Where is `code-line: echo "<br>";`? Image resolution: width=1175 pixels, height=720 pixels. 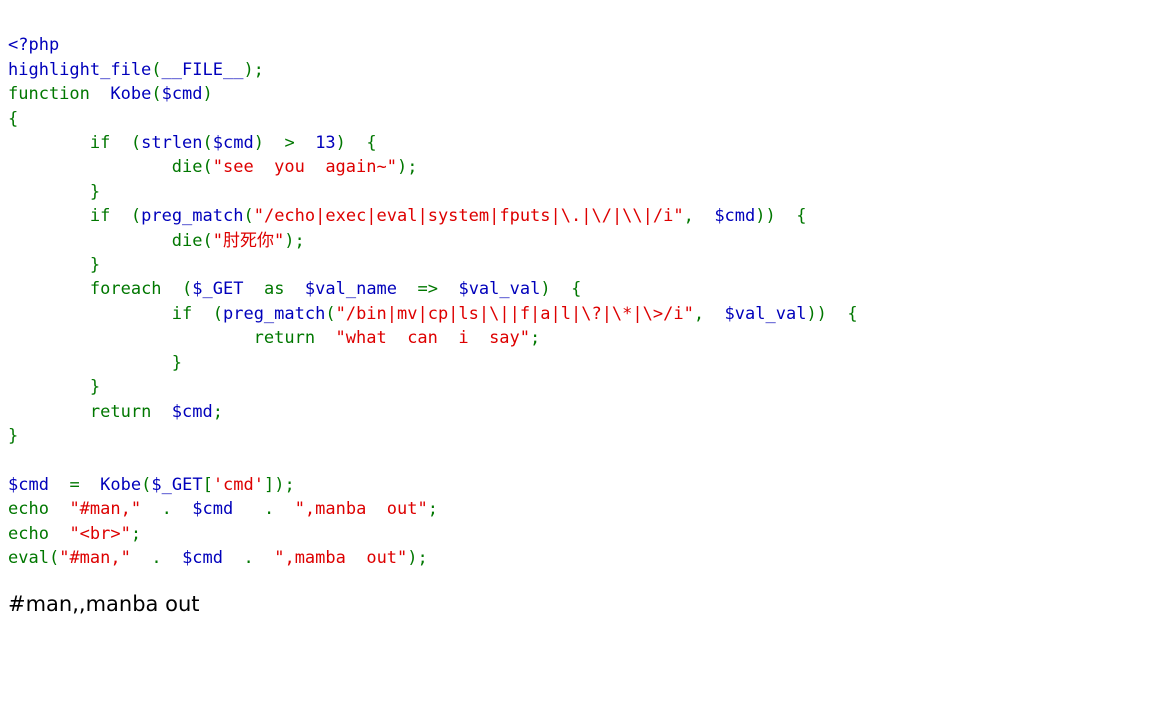
code-line: echo "<br>"; is located at coordinates (75, 533).